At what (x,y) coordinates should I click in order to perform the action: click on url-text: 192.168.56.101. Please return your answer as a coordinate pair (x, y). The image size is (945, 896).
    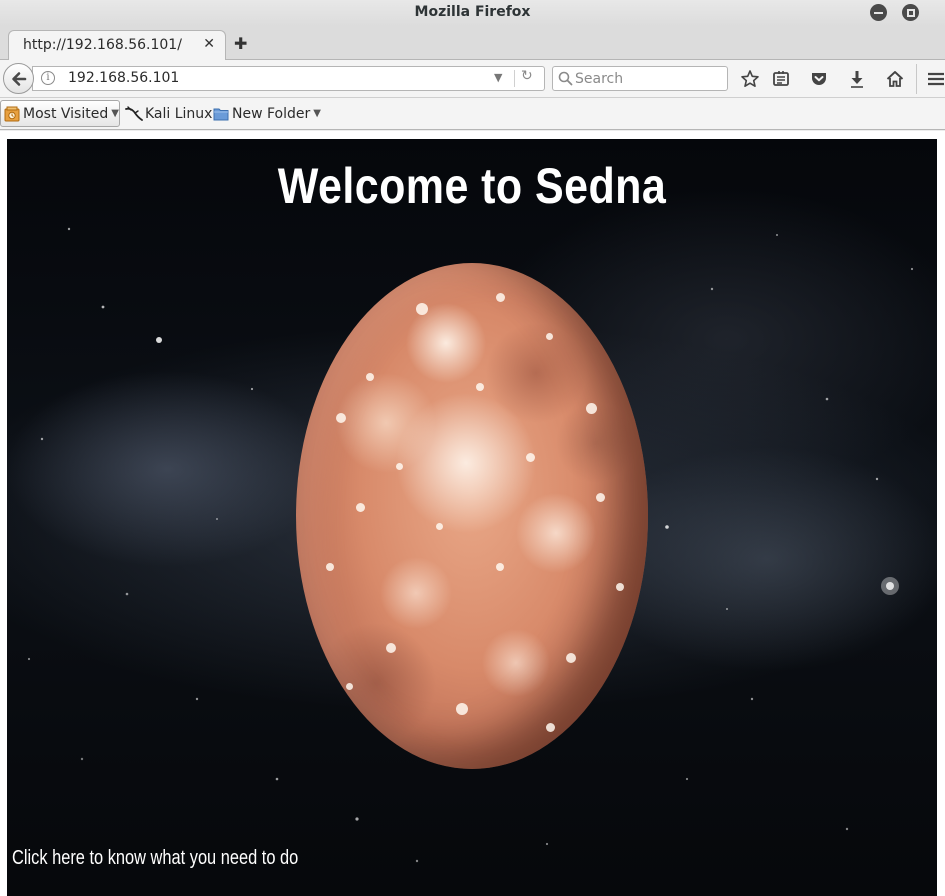
    Looking at the image, I should click on (123, 78).